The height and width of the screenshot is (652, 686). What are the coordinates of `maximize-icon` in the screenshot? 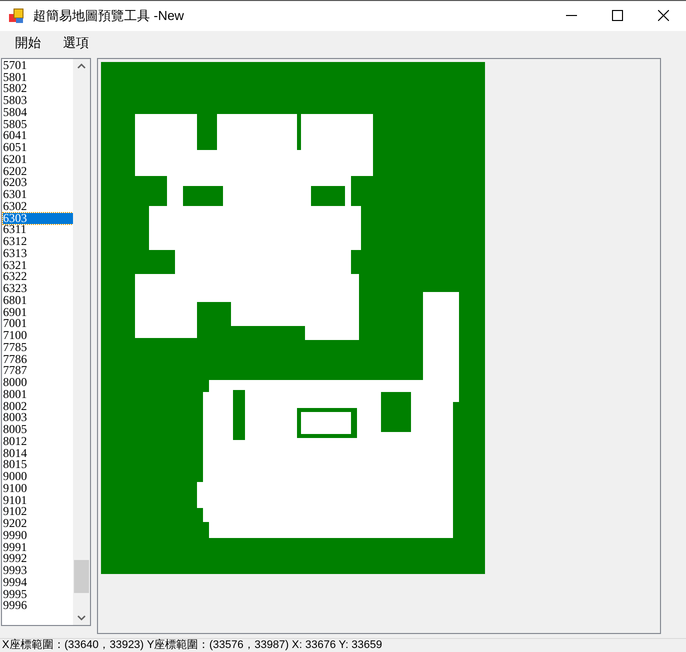 It's located at (617, 16).